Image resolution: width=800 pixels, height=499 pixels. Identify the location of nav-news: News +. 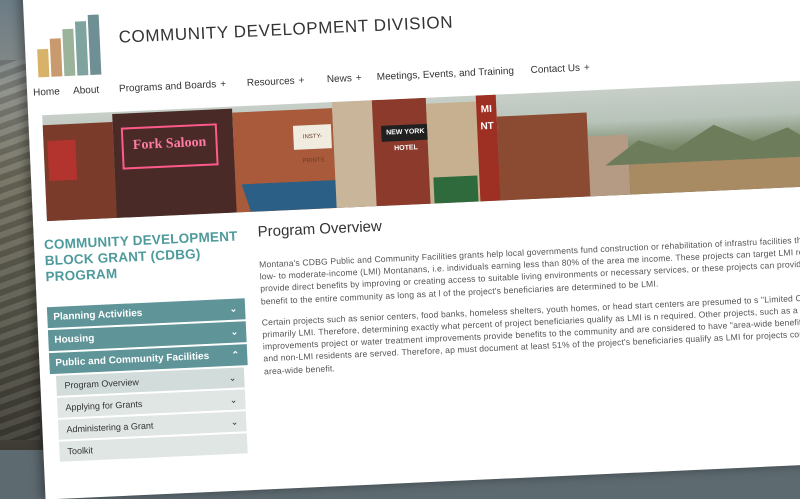
(344, 79).